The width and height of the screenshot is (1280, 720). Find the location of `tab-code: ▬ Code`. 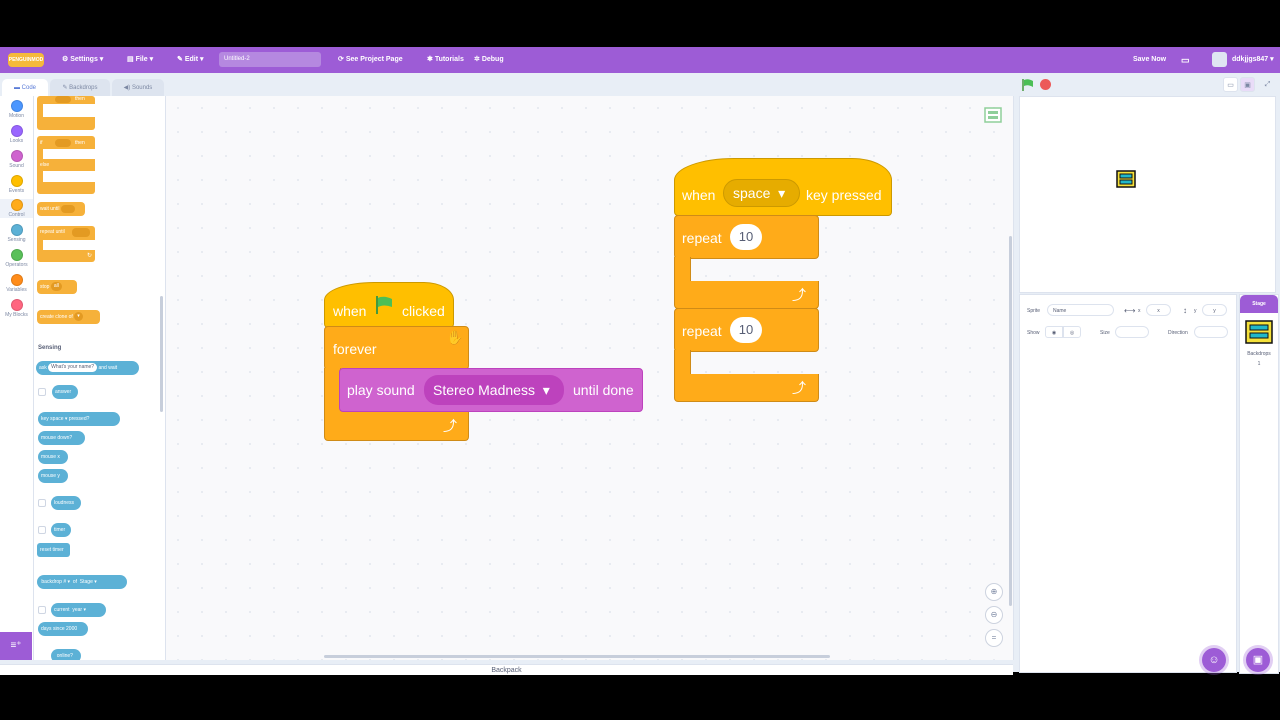

tab-code: ▬ Code is located at coordinates (25, 88).